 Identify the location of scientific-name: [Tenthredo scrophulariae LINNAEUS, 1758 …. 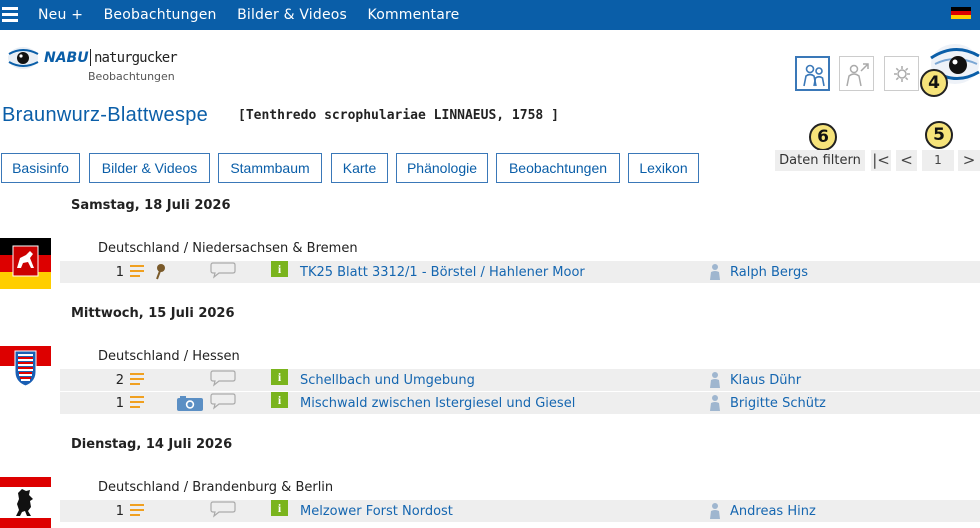
(398, 115).